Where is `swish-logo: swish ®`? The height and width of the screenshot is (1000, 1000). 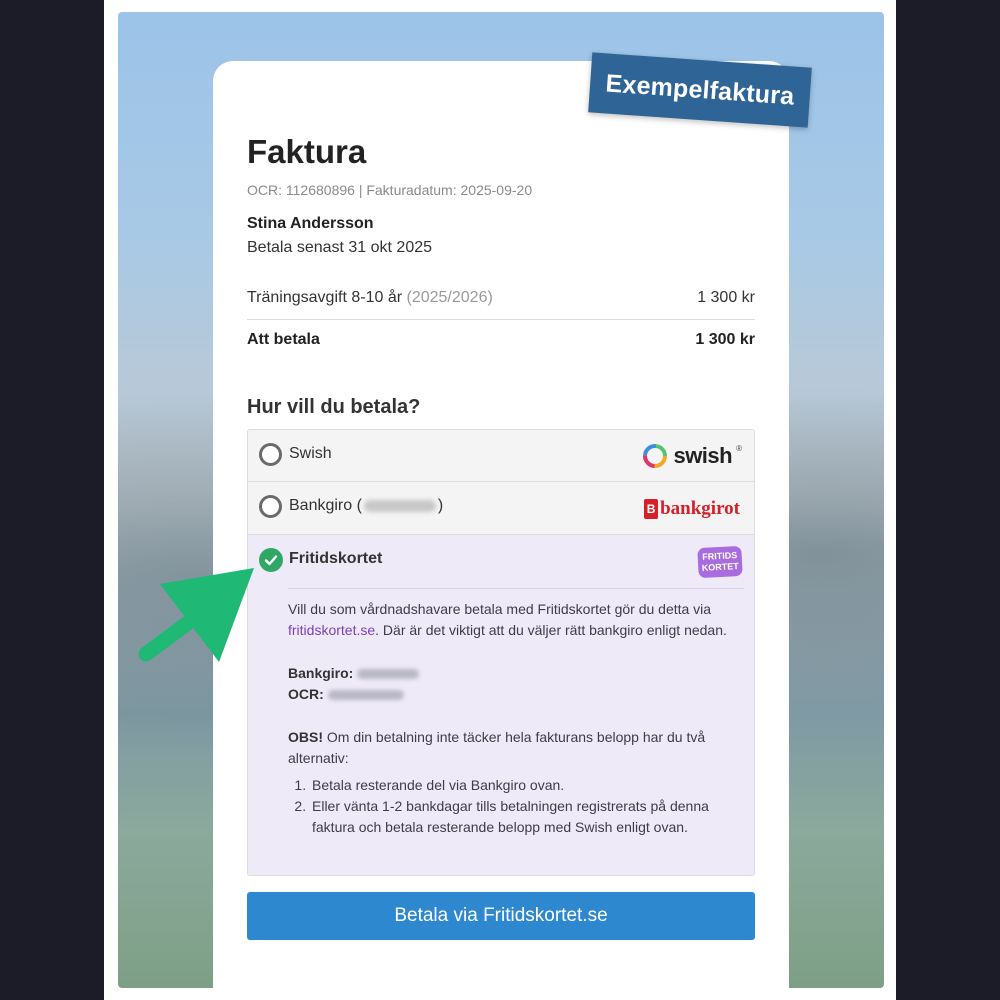 swish-logo: swish ® is located at coordinates (691, 456).